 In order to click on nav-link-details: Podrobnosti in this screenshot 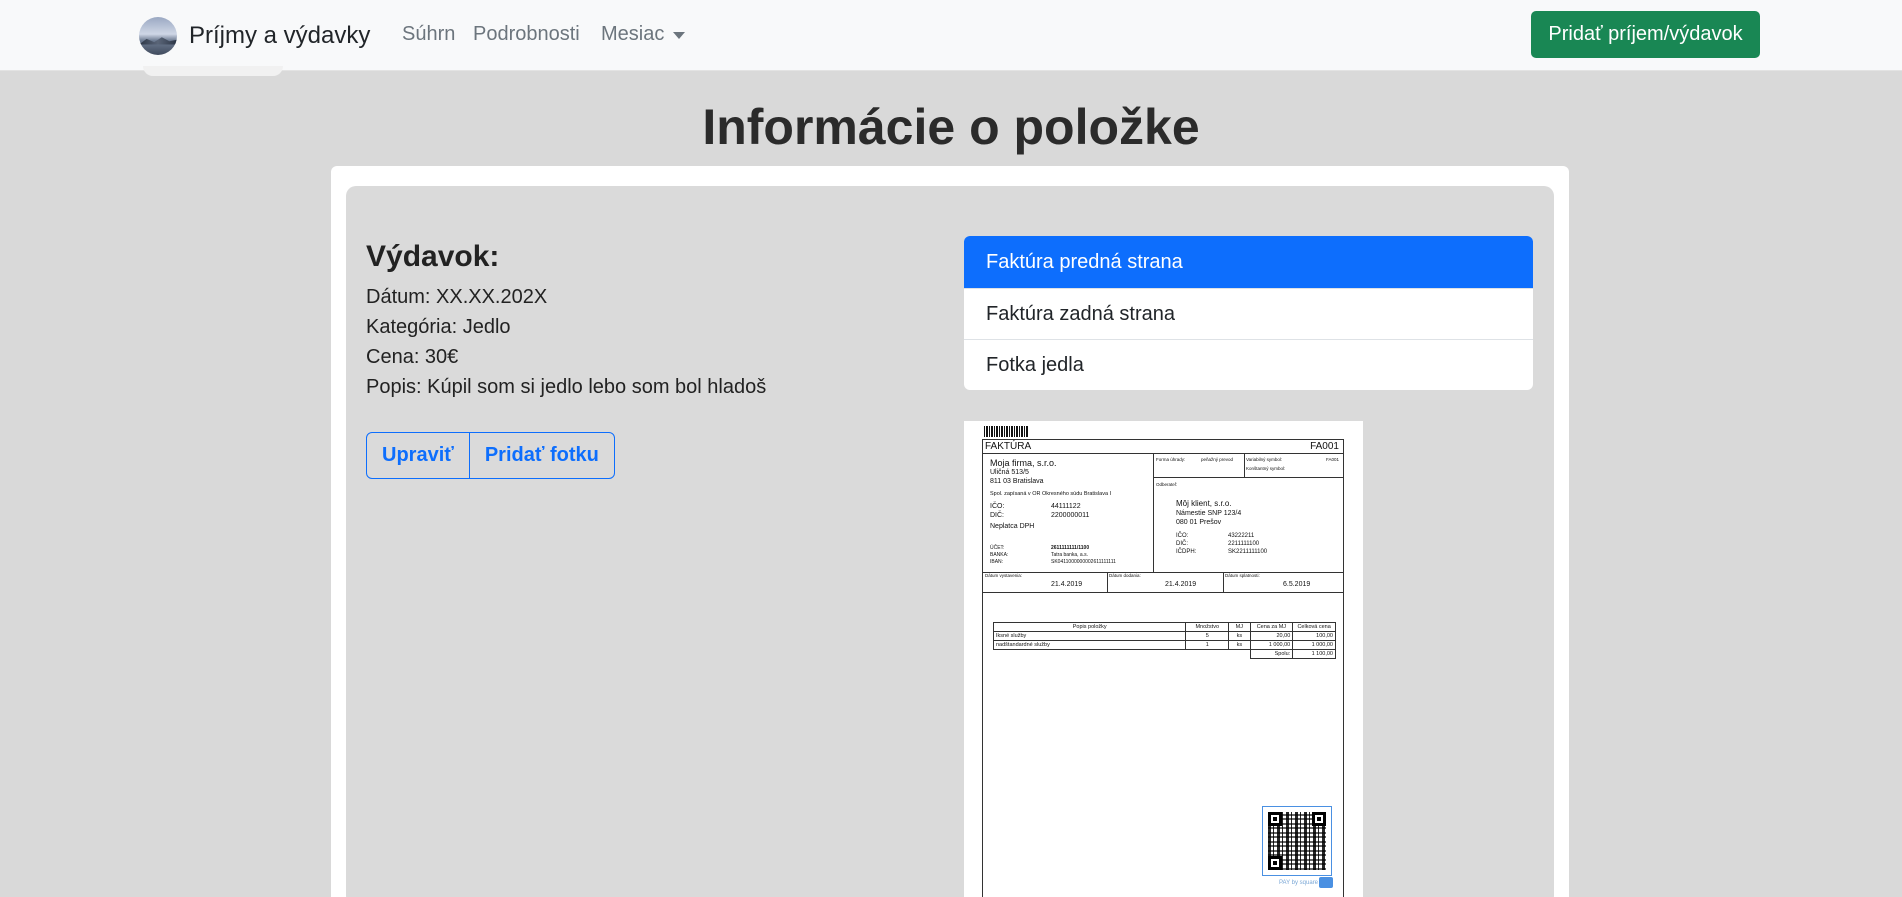, I will do `click(526, 34)`.